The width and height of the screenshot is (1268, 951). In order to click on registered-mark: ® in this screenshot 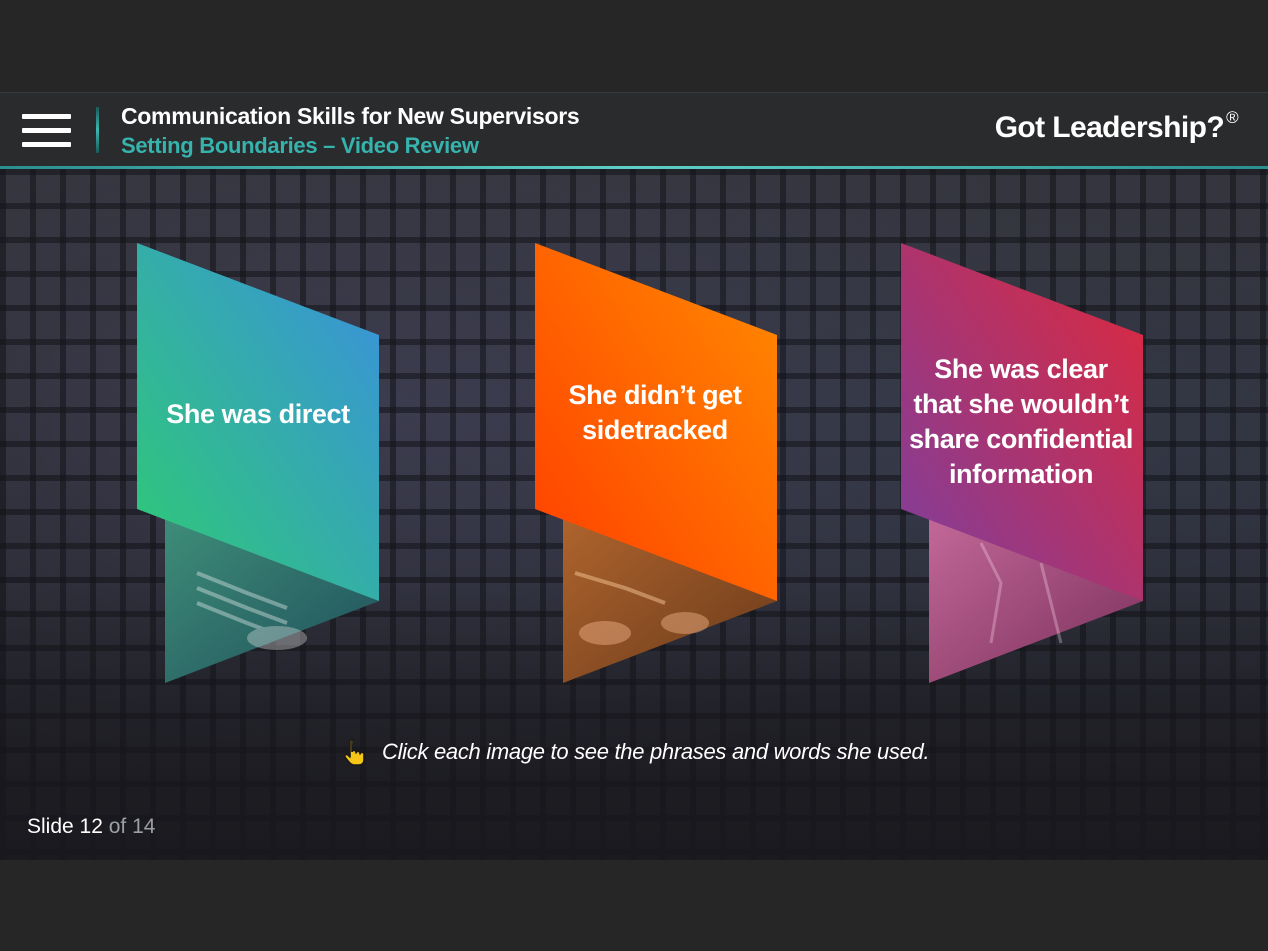, I will do `click(1232, 117)`.